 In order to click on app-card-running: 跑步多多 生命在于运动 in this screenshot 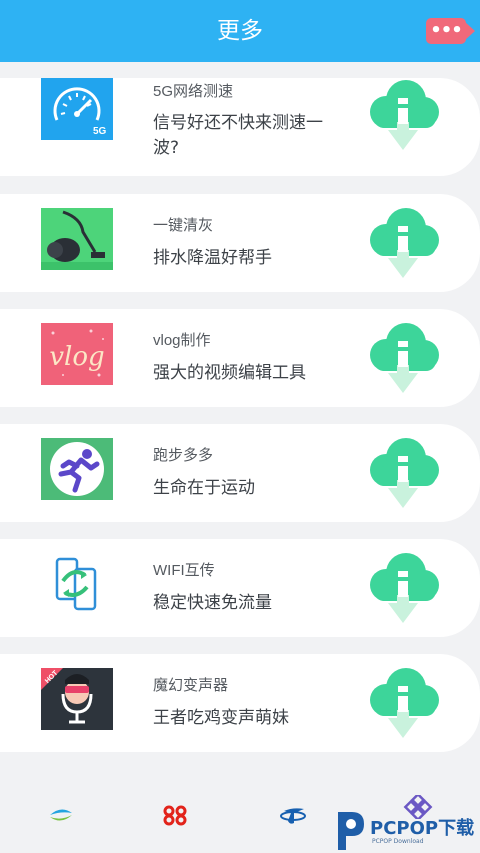, I will do `click(240, 473)`.